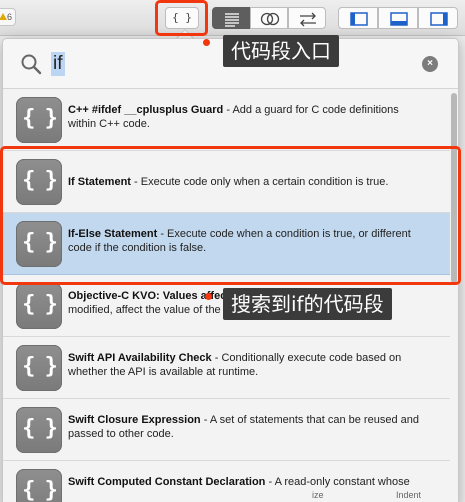 The image size is (465, 502). I want to click on snippet-library-button: { }, so click(182, 18).